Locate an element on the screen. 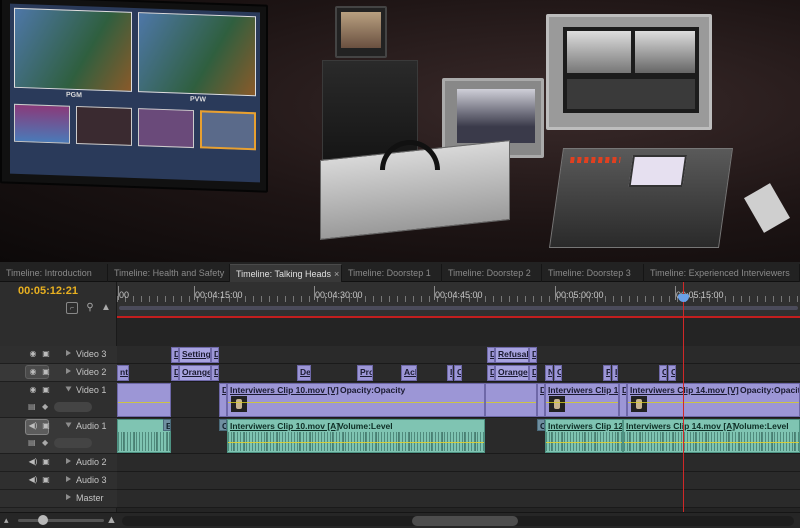  horizontal-scrollbar is located at coordinates (458, 521).